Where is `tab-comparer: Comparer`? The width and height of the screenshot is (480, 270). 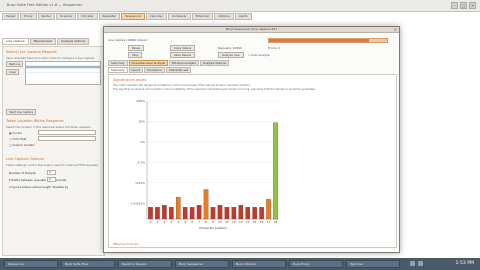 tab-comparer: Comparer is located at coordinates (179, 16).